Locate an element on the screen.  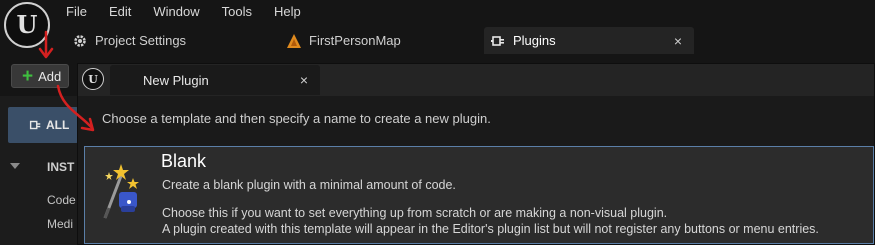
tab-plugins: Plugins × is located at coordinates (589, 40).